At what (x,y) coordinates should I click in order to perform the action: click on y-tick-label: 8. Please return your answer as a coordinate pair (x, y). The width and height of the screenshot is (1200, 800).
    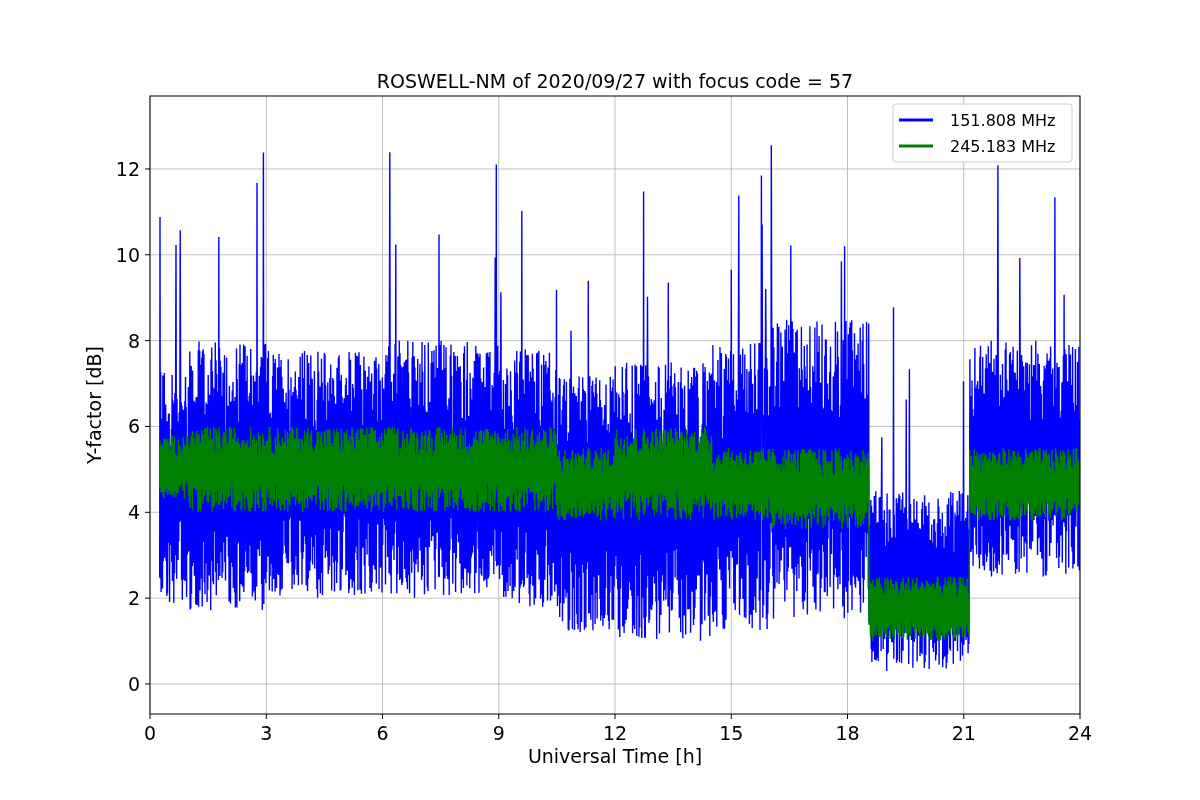
    Looking at the image, I should click on (133, 340).